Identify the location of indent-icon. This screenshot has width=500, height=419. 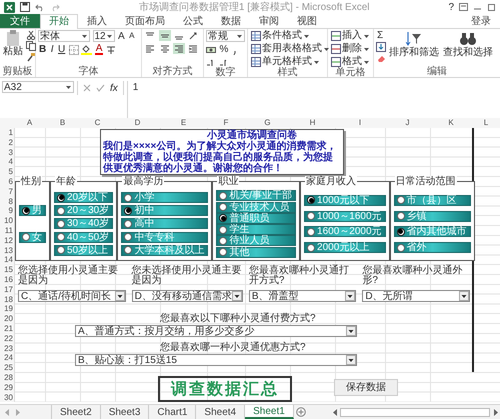
(193, 49).